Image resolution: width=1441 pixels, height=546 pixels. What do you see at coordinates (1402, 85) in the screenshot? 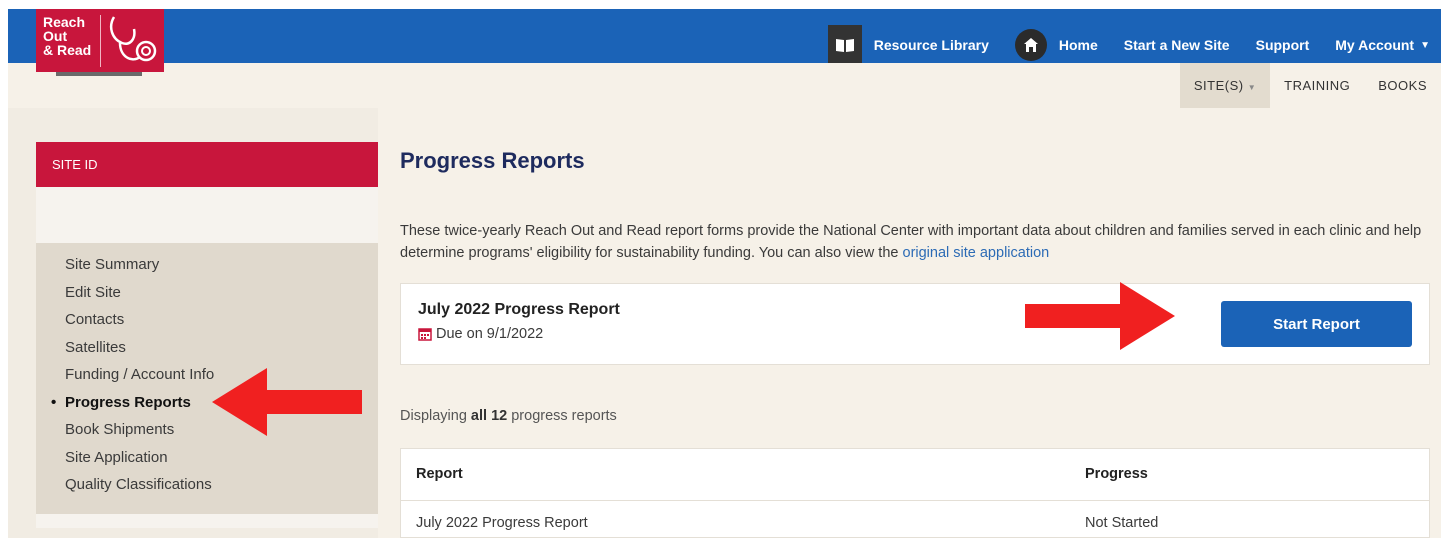
I see `tab-books: BOOKS` at bounding box center [1402, 85].